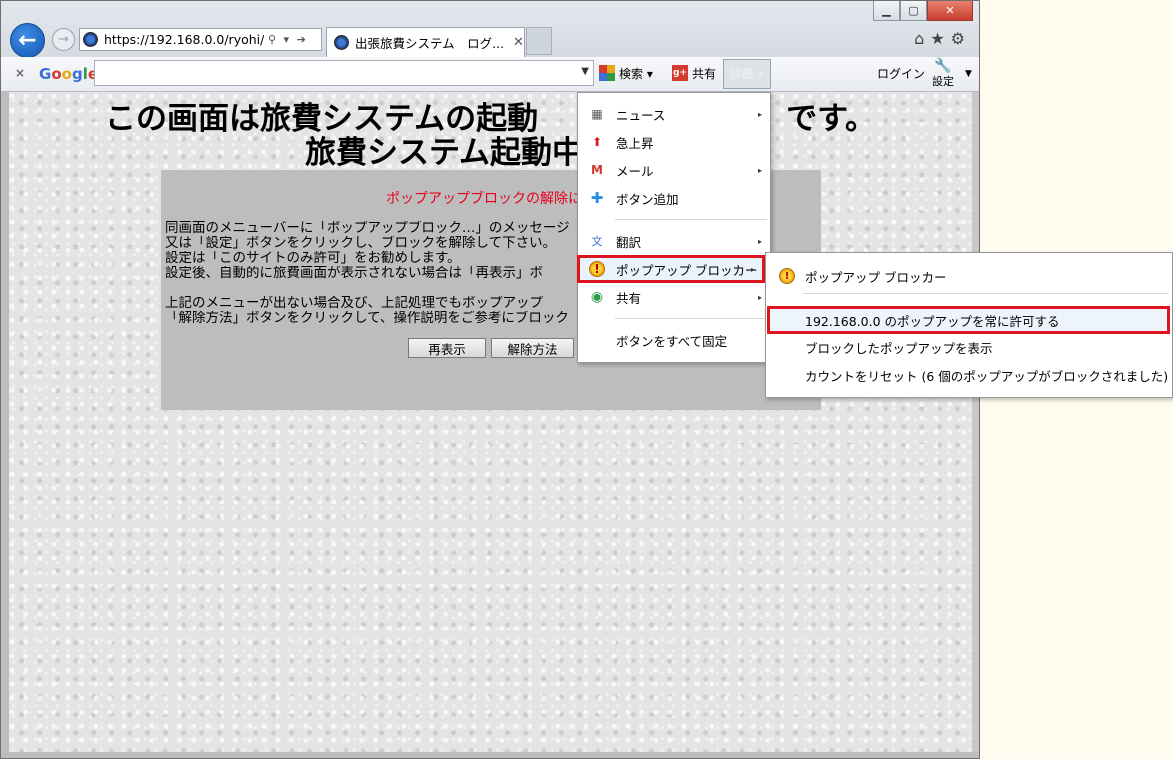  Describe the element at coordinates (597, 241) in the screenshot. I see `translate-icon: 文` at that location.